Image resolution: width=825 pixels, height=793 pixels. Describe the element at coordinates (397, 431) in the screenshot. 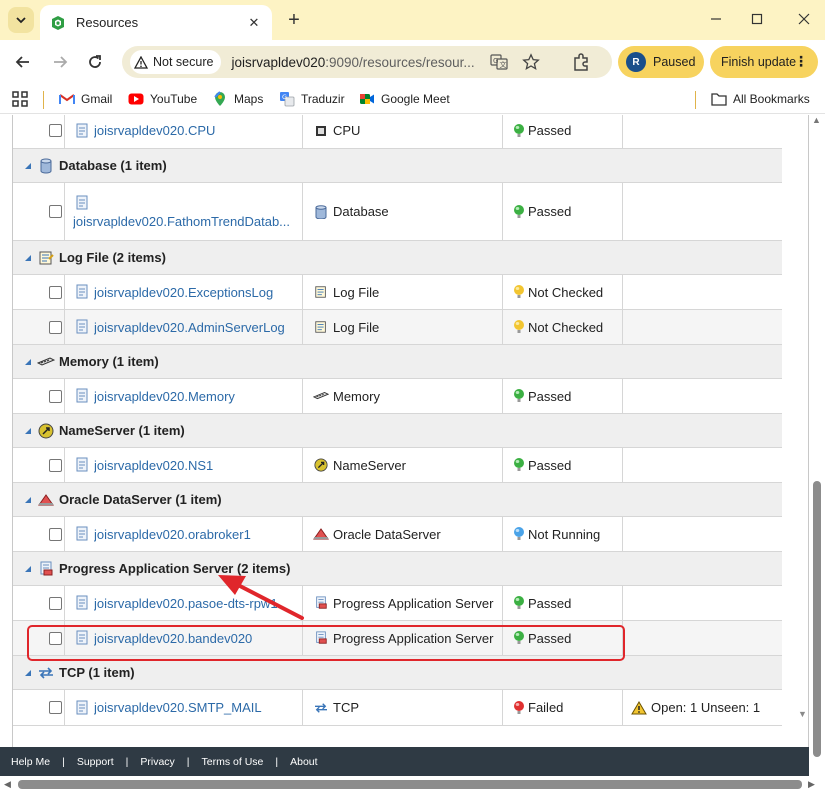

I see `group-header-nameserver: NameServer (1 item)` at that location.